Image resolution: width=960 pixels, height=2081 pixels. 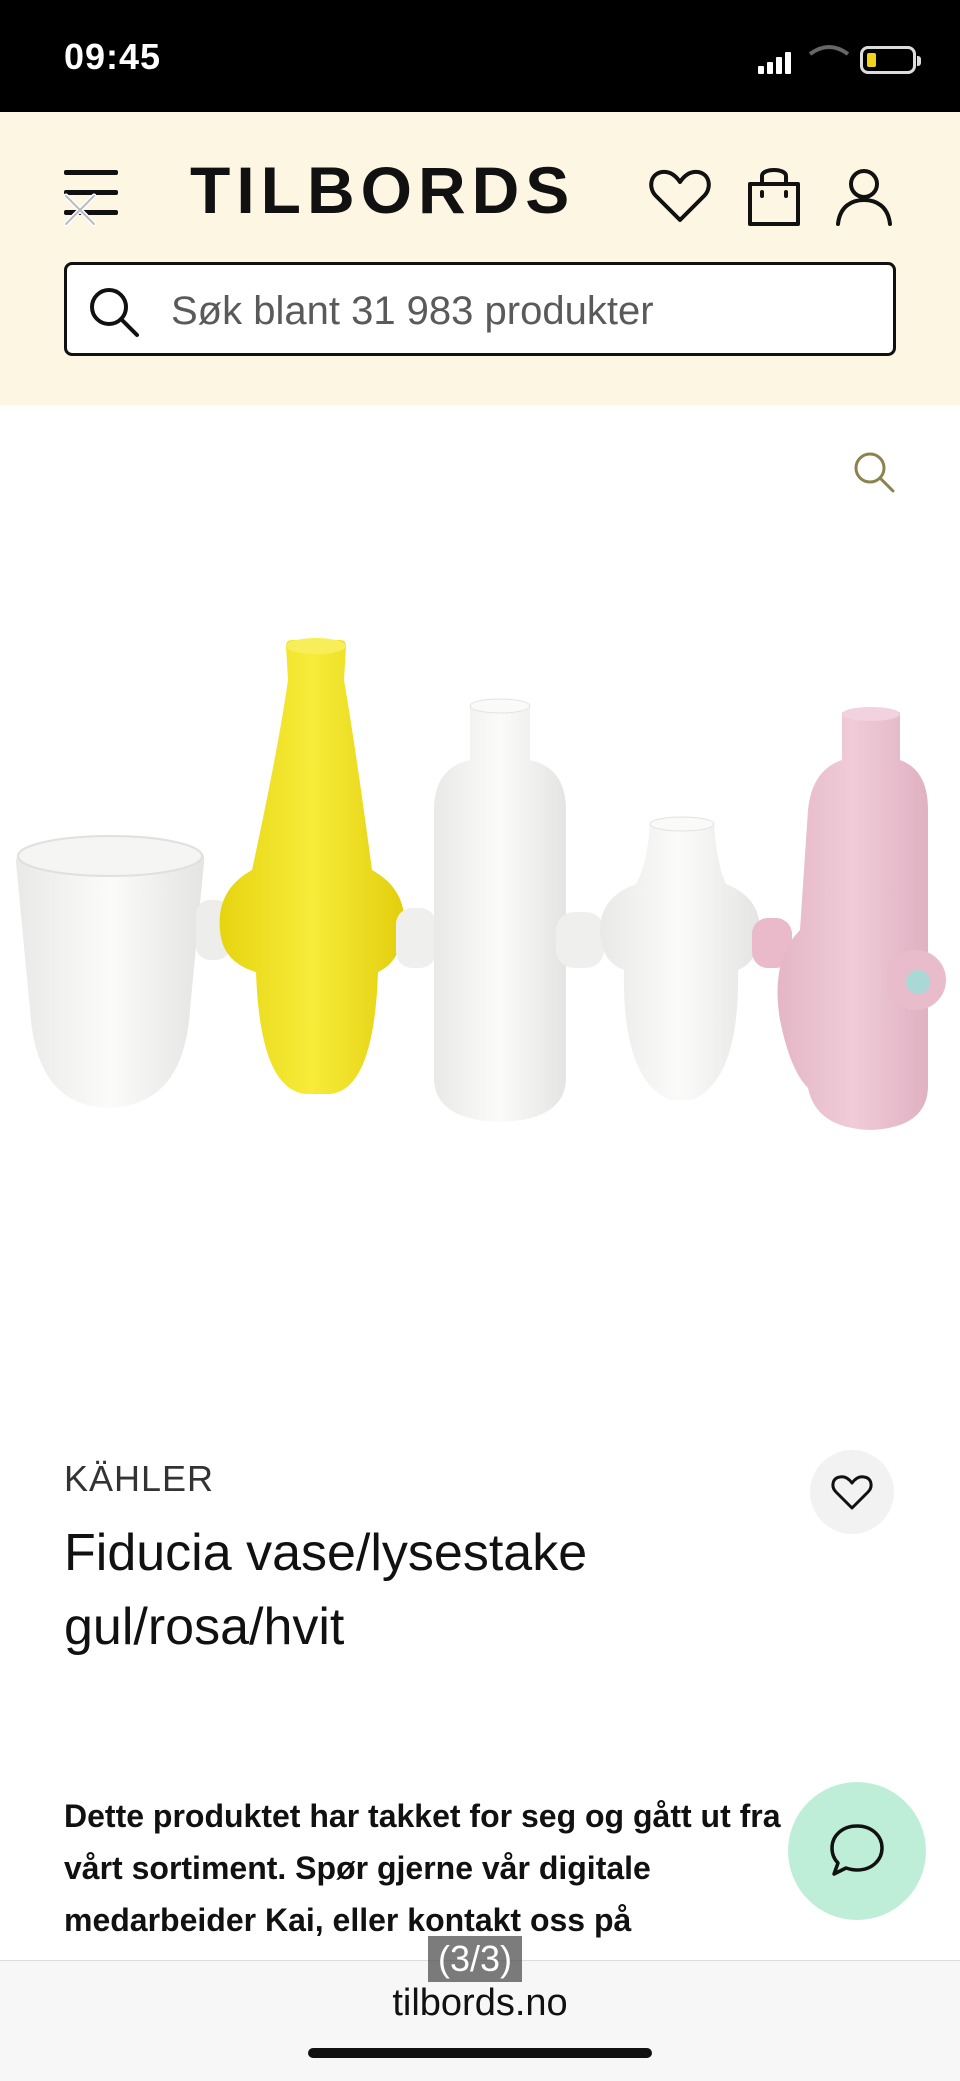 What do you see at coordinates (412, 311) in the screenshot?
I see `search-placeholder: Søk blant 31 983 produkter` at bounding box center [412, 311].